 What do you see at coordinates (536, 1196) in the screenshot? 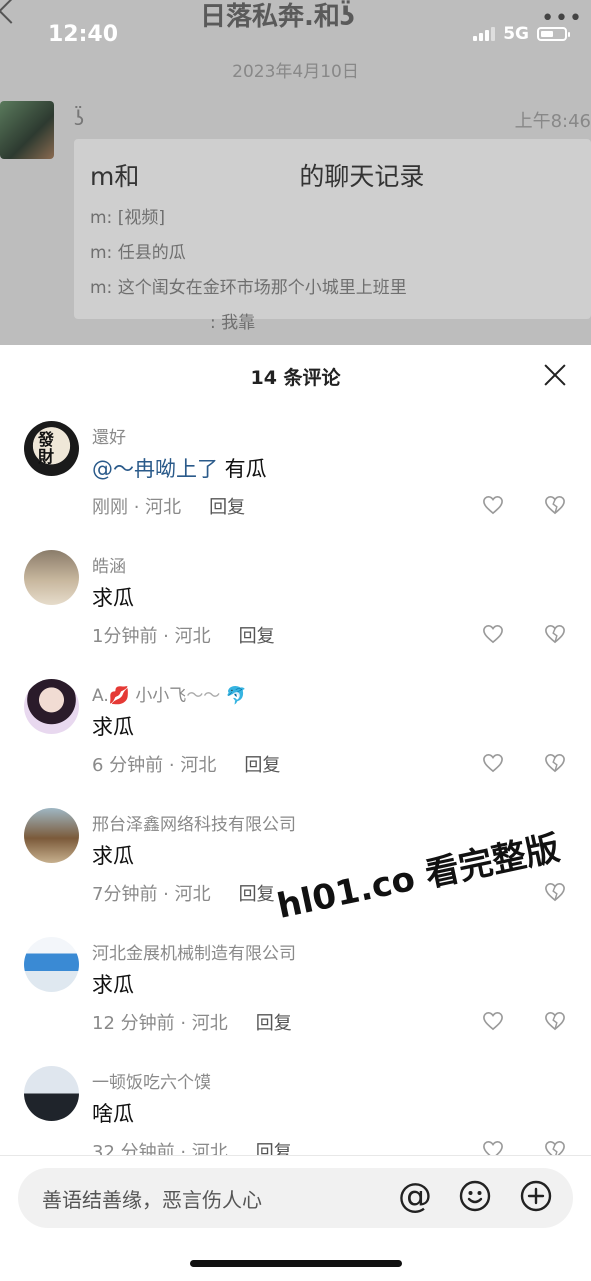
I see `plus-circle-icon` at bounding box center [536, 1196].